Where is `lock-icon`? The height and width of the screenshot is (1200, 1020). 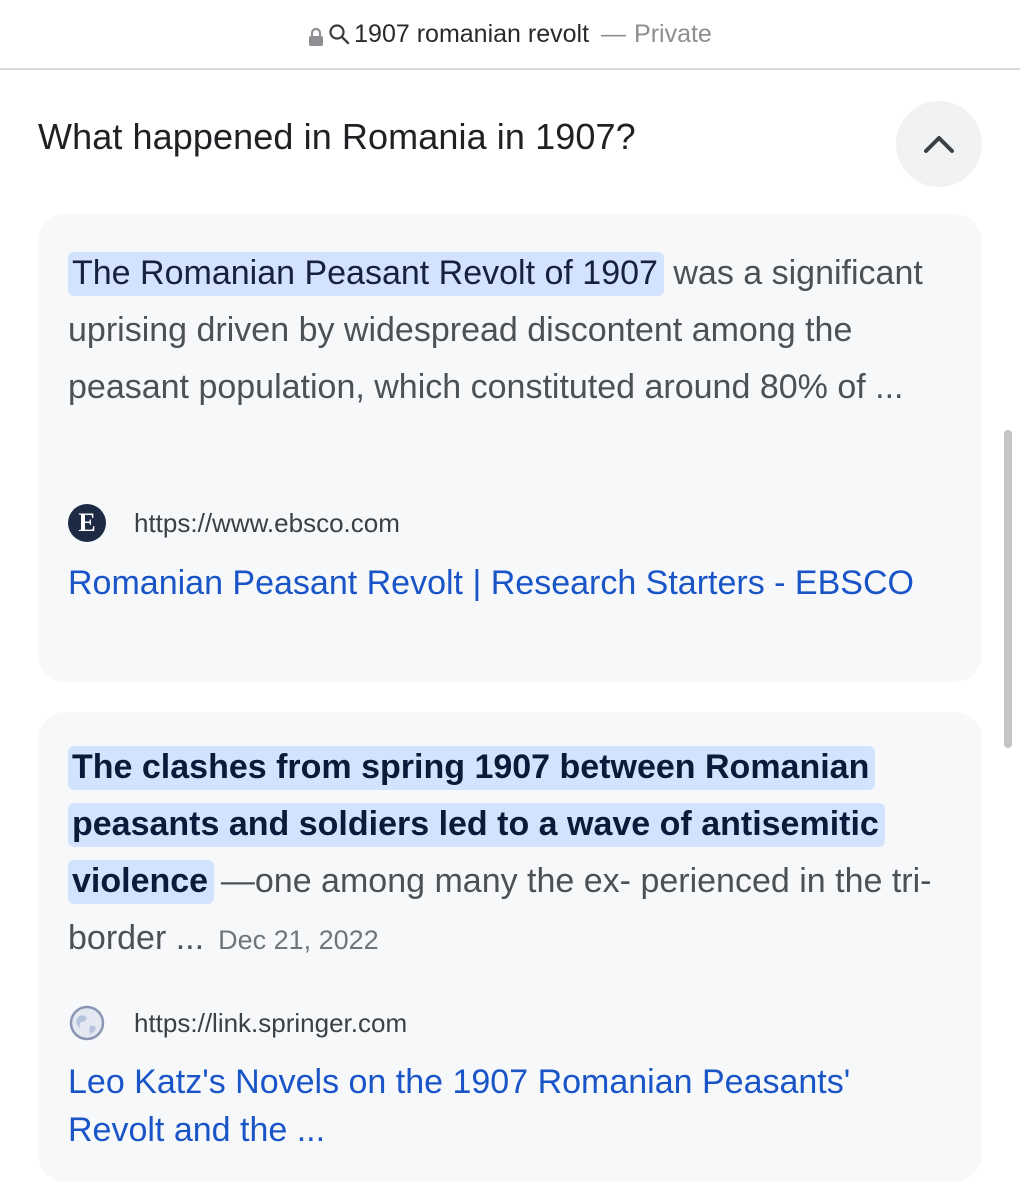 lock-icon is located at coordinates (316, 35).